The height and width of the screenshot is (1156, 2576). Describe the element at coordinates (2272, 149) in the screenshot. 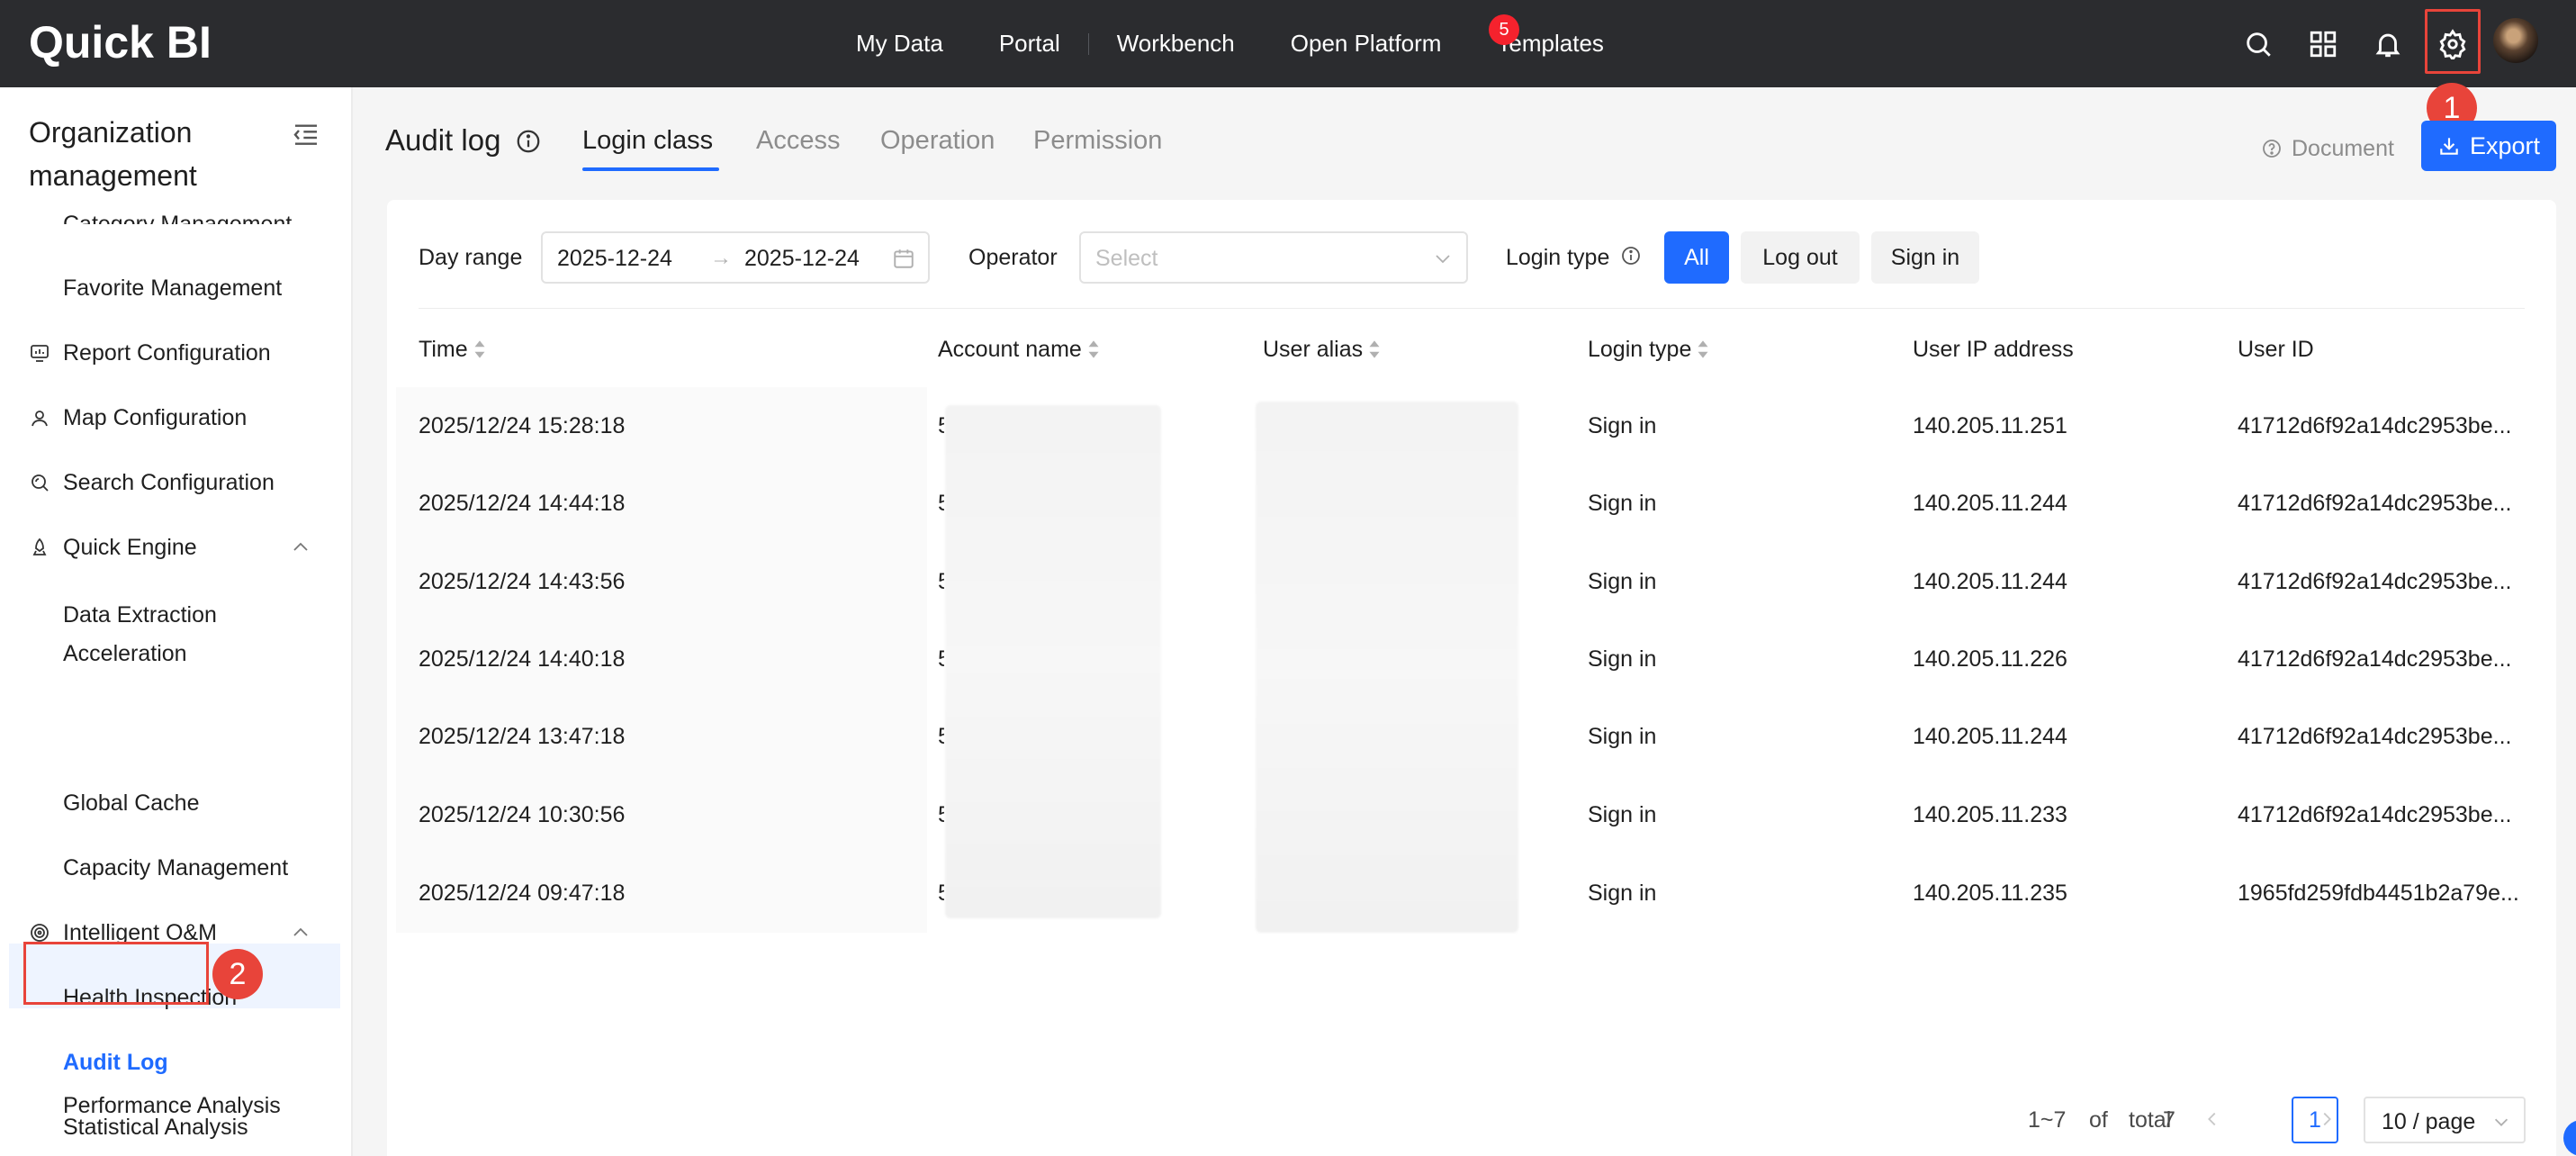

I see `help-circle-icon` at that location.